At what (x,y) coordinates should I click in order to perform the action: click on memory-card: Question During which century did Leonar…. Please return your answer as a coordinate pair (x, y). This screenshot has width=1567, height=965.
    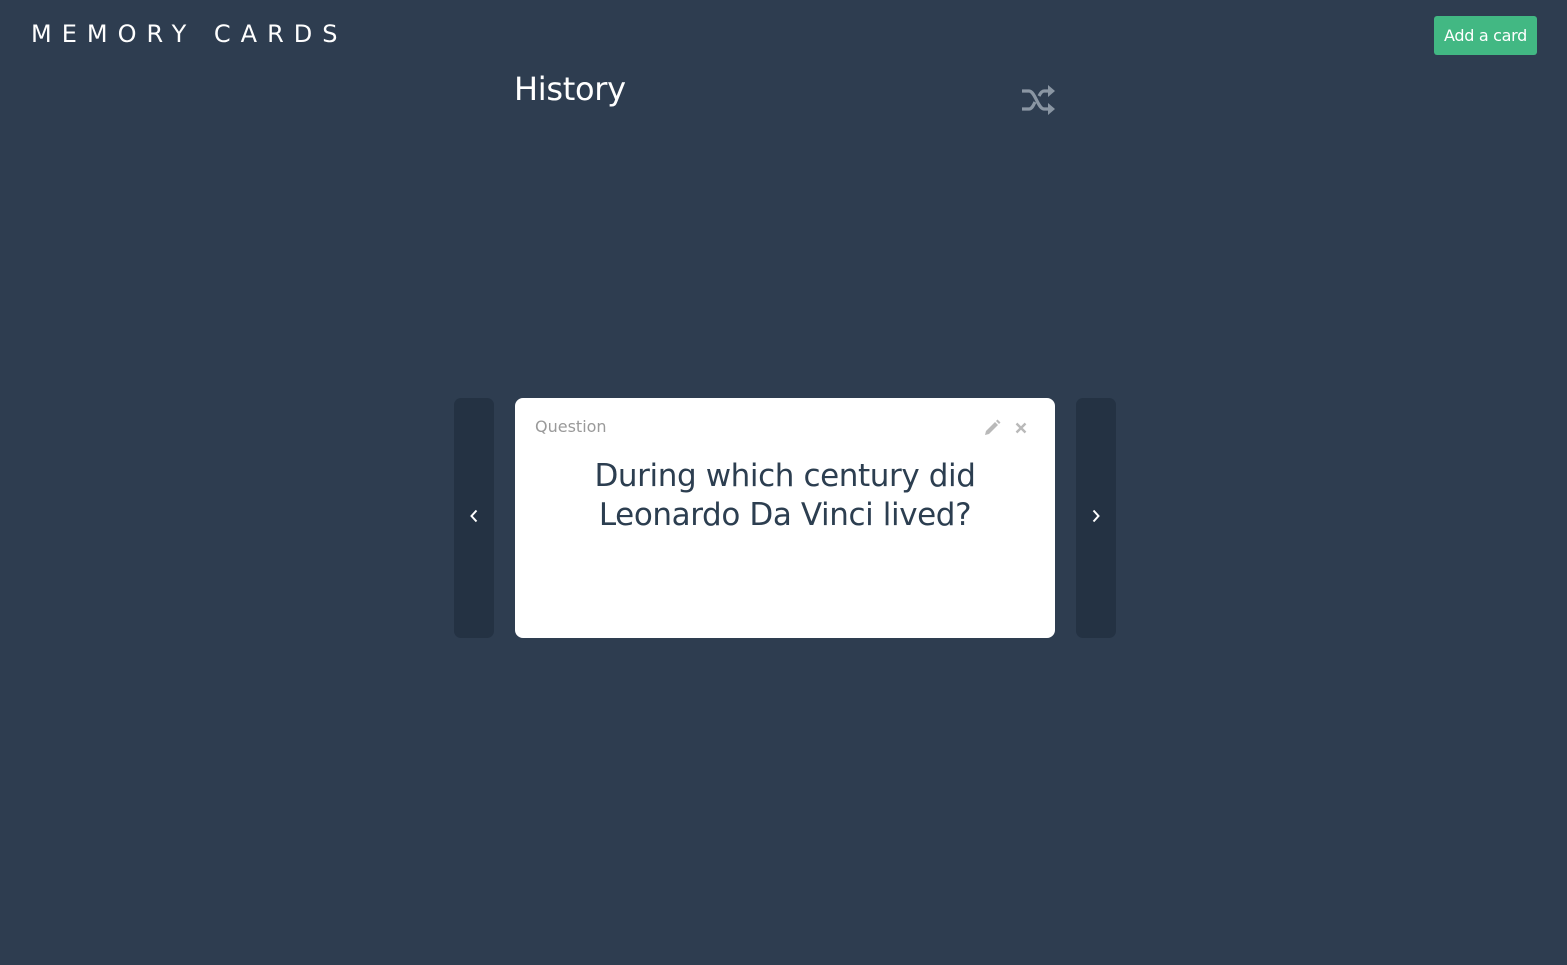
    Looking at the image, I should click on (785, 518).